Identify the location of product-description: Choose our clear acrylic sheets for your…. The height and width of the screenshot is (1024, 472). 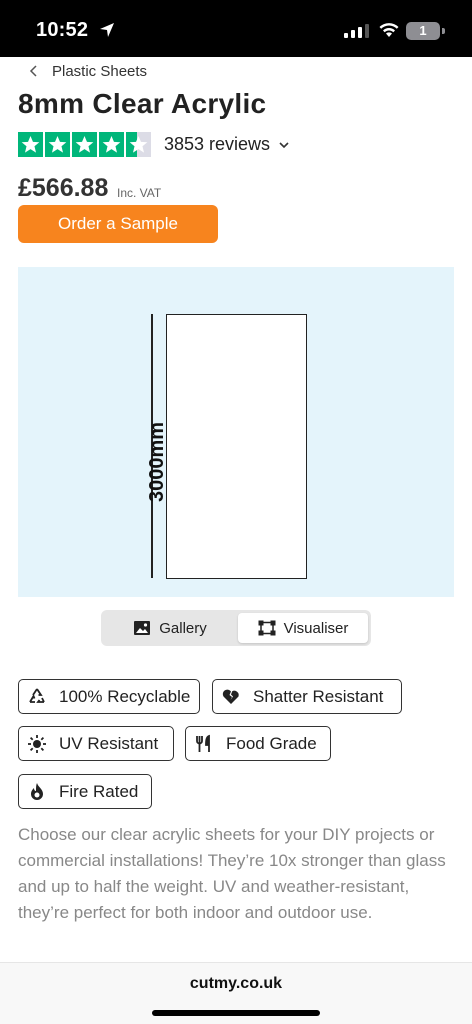
(232, 873).